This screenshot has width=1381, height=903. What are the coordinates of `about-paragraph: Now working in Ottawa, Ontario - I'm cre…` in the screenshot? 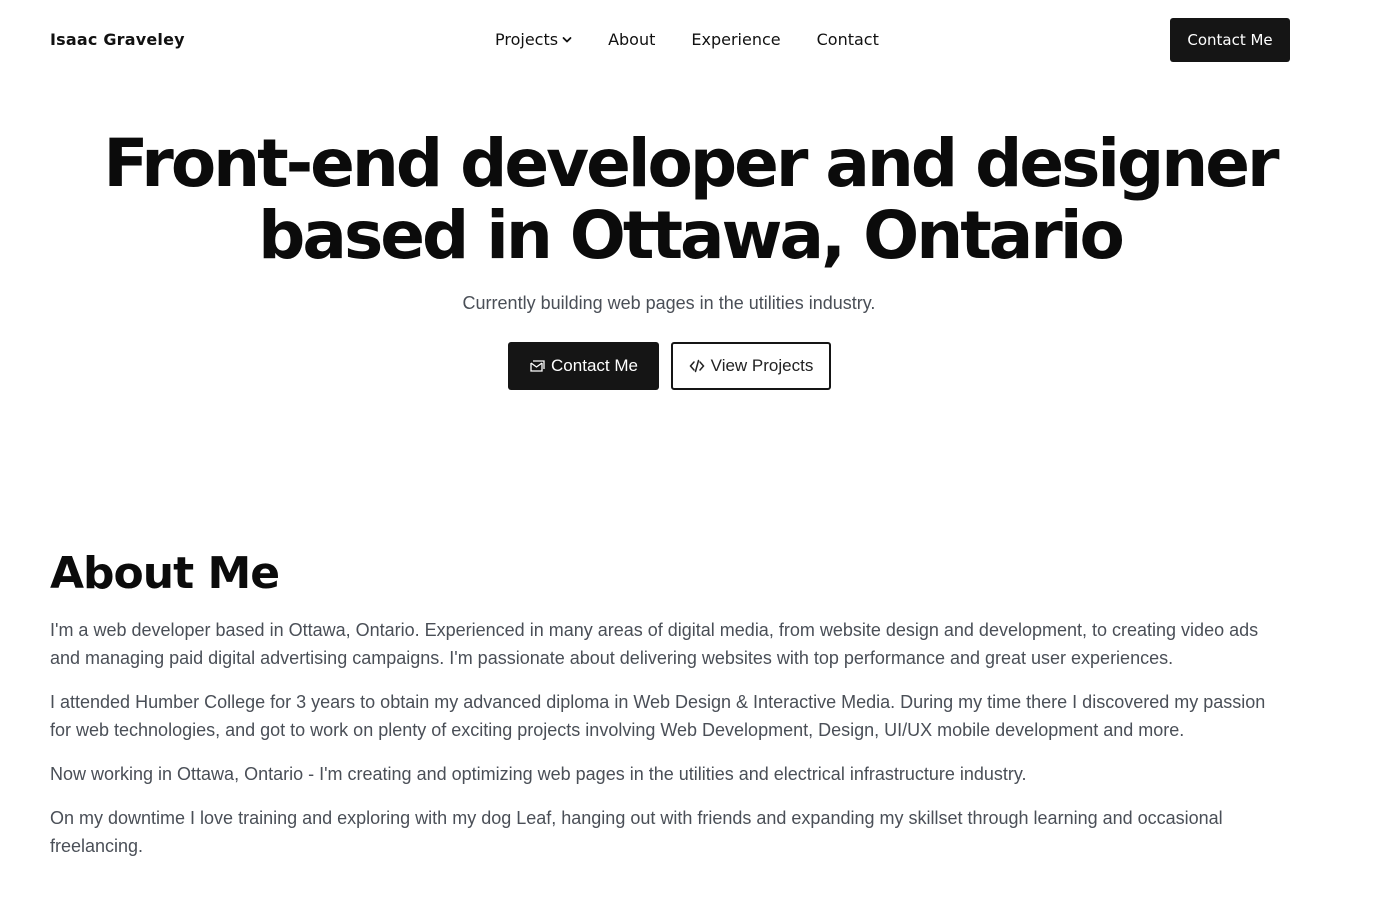 It's located at (538, 774).